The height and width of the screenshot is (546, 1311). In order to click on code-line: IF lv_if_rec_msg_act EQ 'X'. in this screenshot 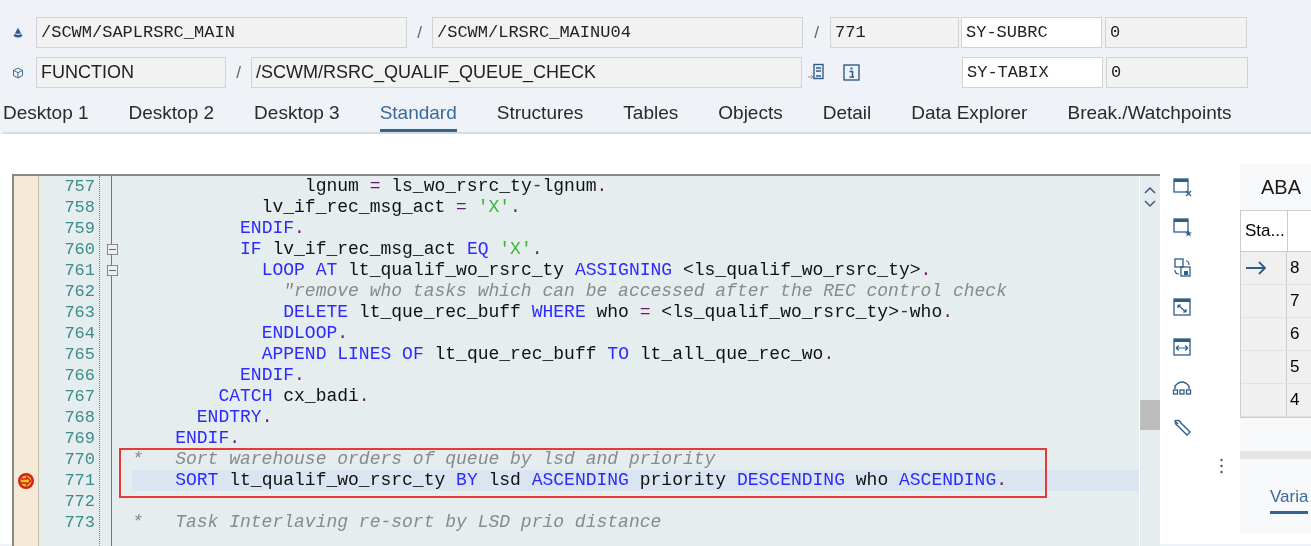, I will do `click(391, 249)`.